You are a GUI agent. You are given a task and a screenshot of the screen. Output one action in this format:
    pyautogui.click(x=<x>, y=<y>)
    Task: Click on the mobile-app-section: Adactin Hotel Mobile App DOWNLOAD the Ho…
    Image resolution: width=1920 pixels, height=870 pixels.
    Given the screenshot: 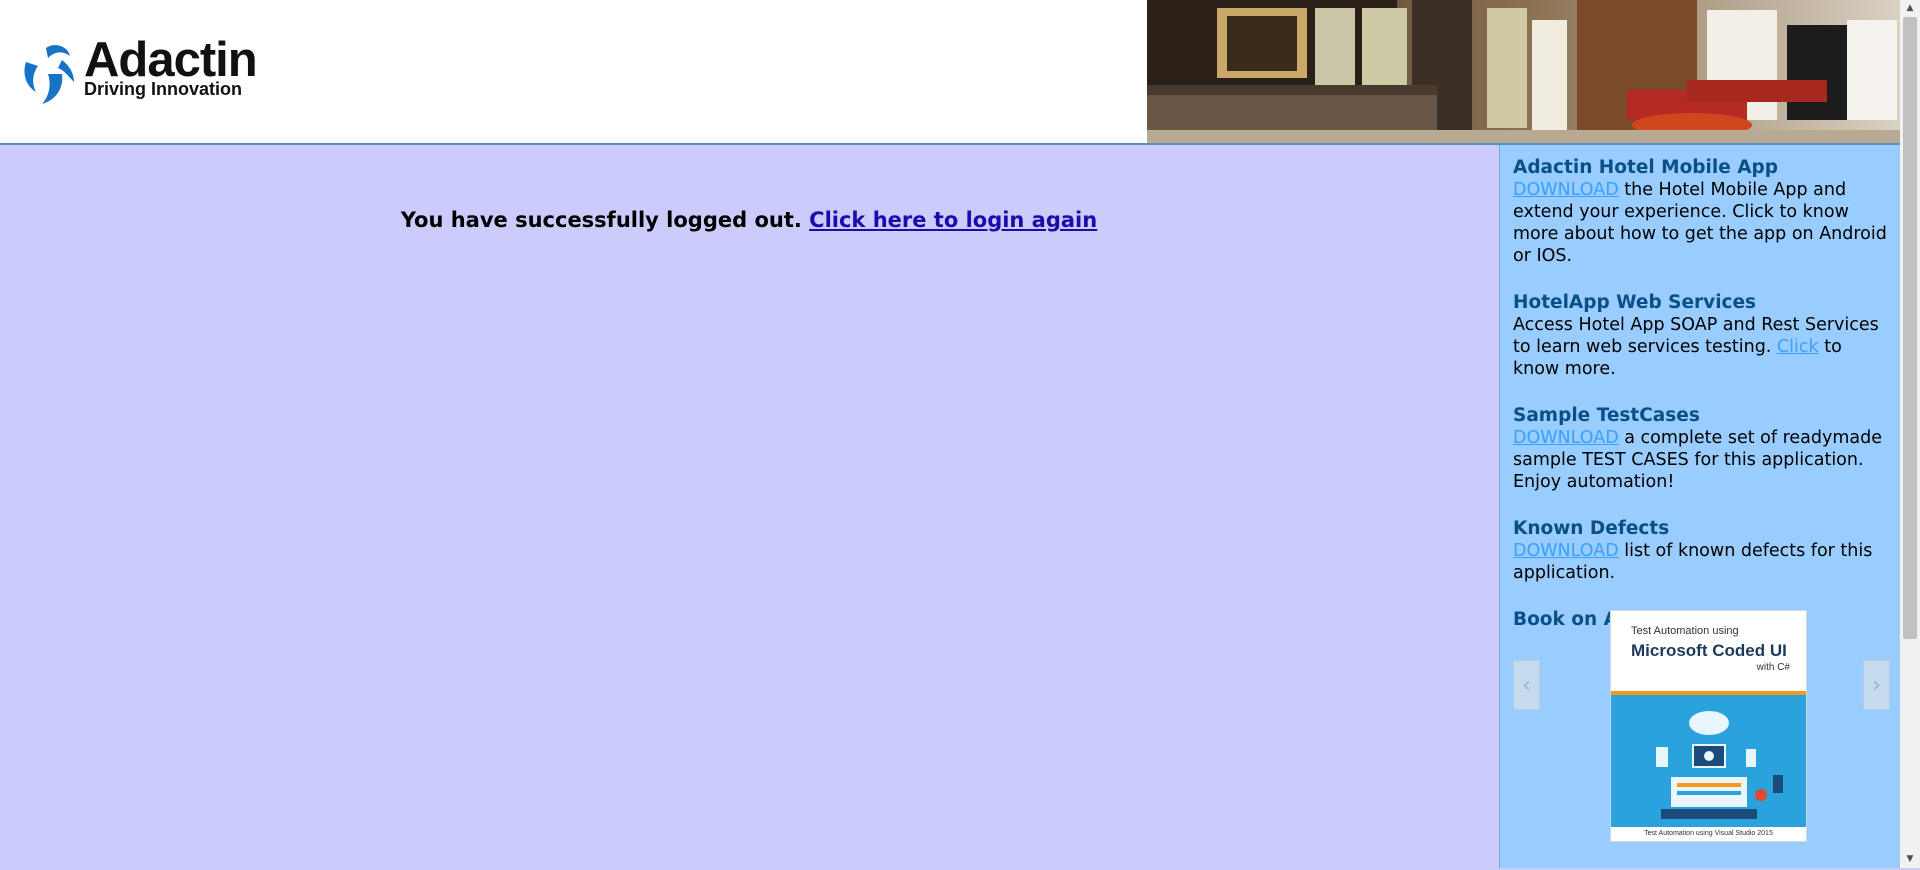 What is the action you would take?
    pyautogui.click(x=1703, y=212)
    